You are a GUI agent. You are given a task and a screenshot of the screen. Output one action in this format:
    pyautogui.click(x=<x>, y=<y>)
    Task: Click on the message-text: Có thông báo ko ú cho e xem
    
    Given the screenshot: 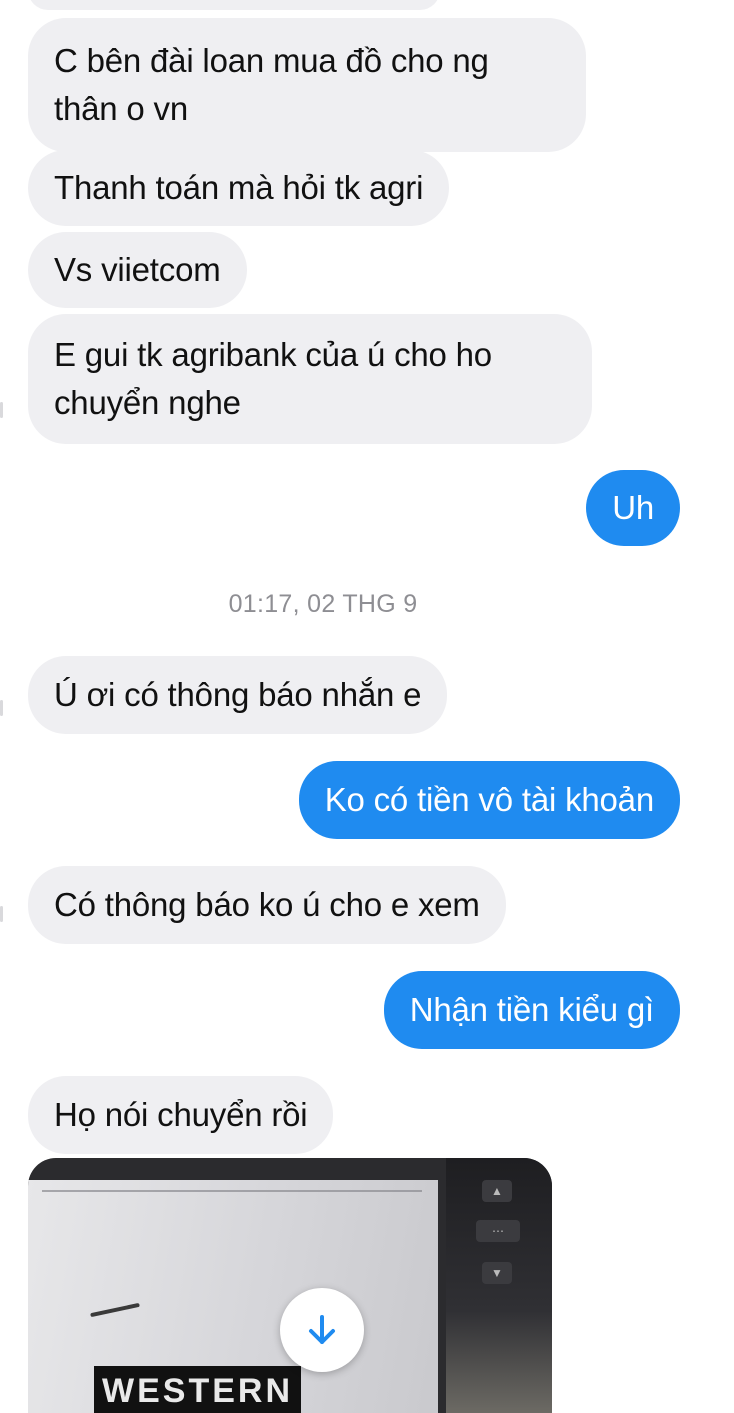 What is the action you would take?
    pyautogui.click(x=267, y=904)
    